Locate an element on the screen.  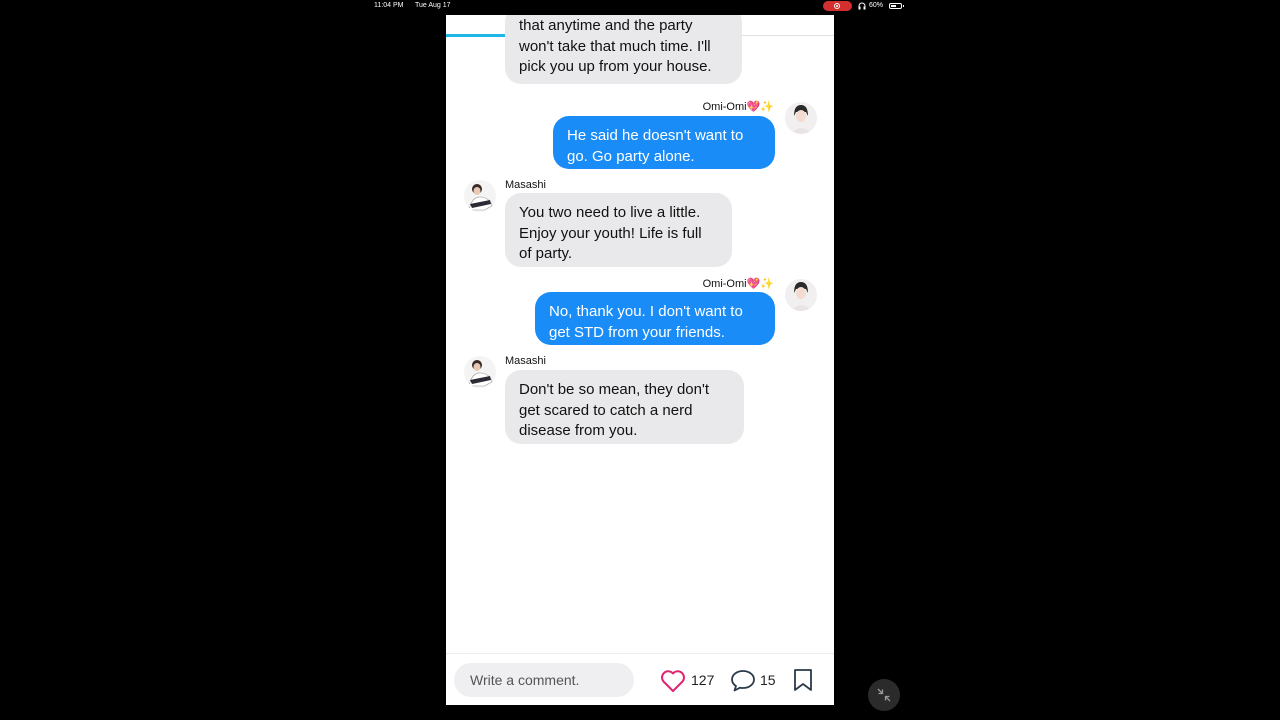
like-button: 127 is located at coordinates (690, 681).